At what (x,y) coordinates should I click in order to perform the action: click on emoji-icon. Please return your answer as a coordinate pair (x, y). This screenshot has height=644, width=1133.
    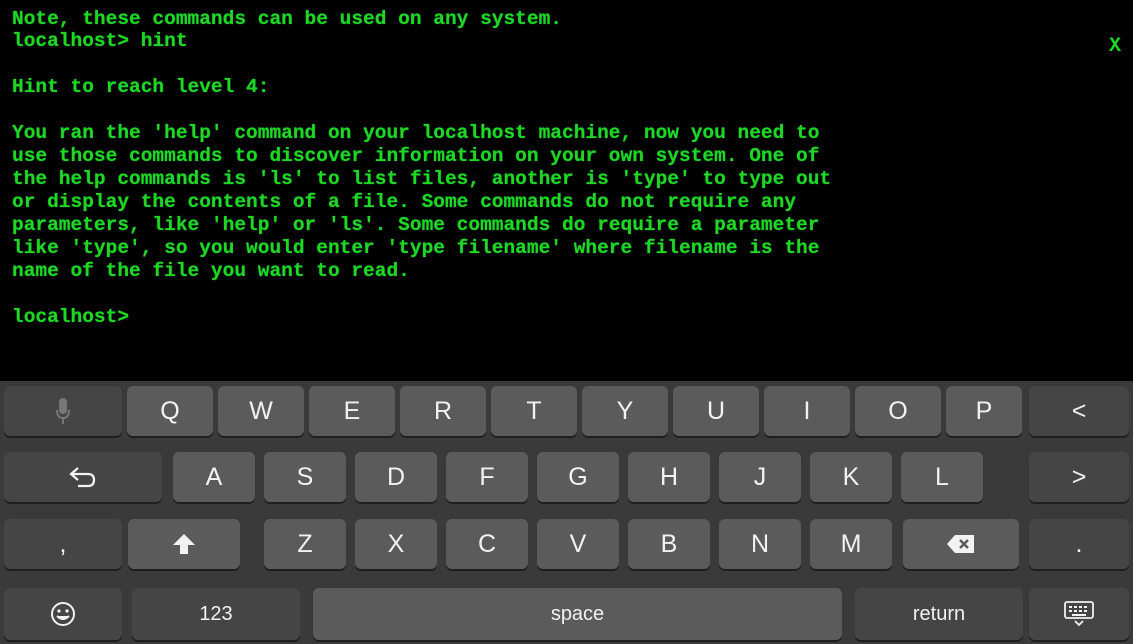
    Looking at the image, I should click on (63, 614).